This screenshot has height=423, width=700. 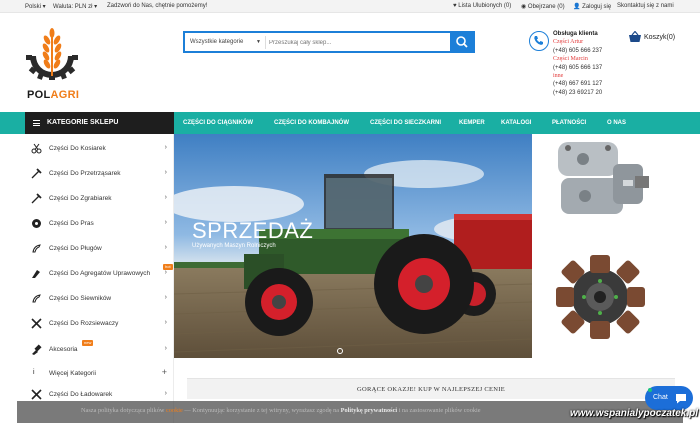 I want to click on cookie-text-suffix: i na zastosowanie plików cookie, so click(x=439, y=410).